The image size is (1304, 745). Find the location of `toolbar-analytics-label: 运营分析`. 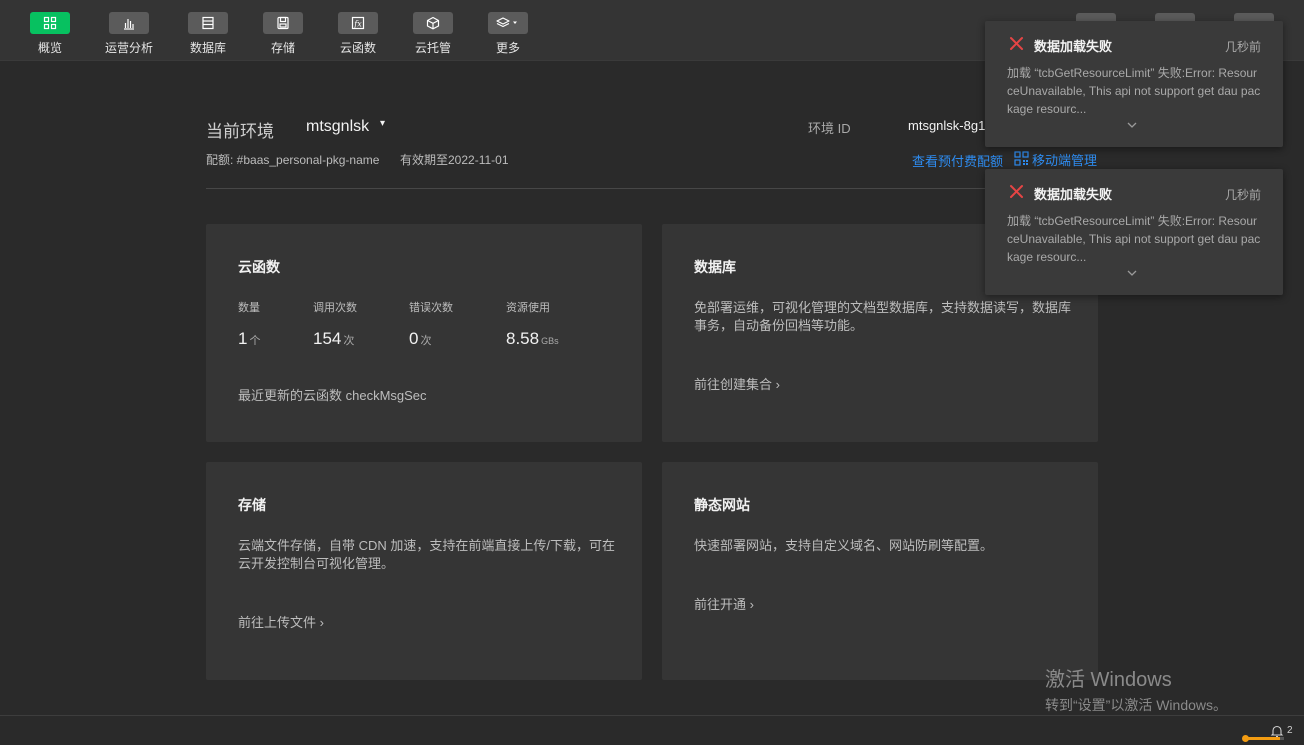

toolbar-analytics-label: 运营分析 is located at coordinates (128, 48).